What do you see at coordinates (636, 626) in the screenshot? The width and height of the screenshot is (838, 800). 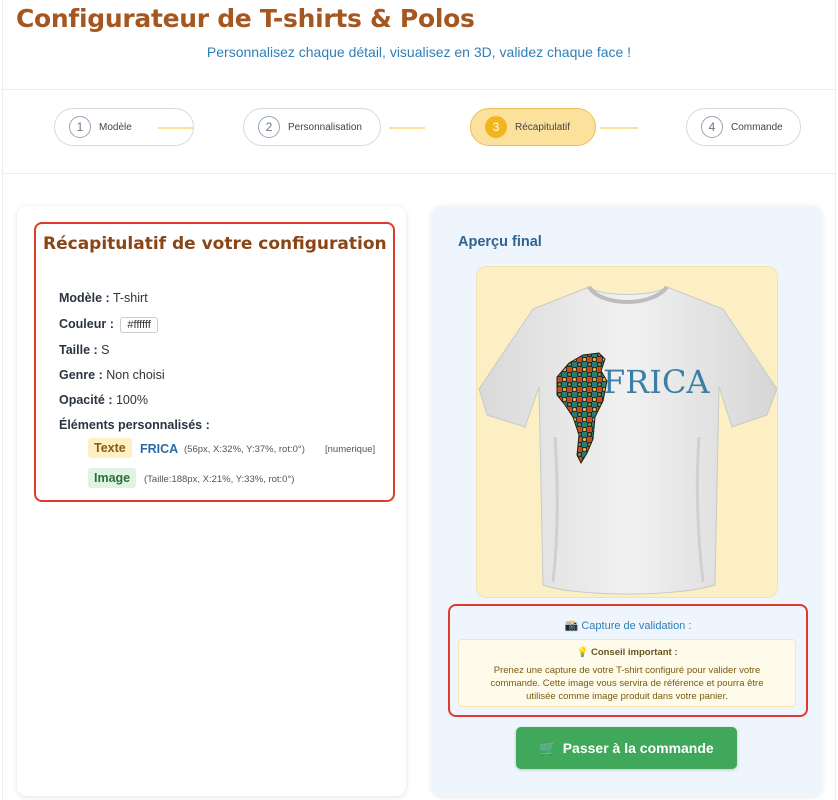 I see `capture-label-text: Capture de validation :` at bounding box center [636, 626].